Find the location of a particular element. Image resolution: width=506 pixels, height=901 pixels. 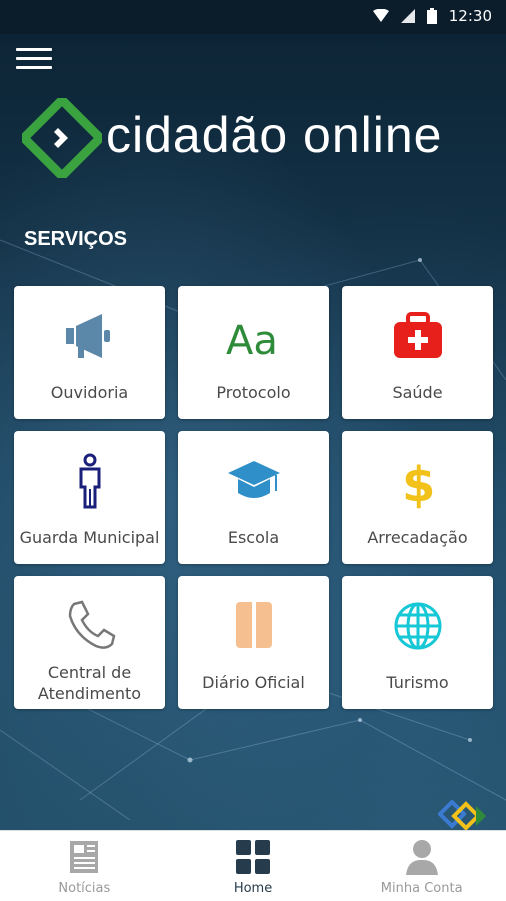

cidadao-online-logo-icon is located at coordinates (62, 138).